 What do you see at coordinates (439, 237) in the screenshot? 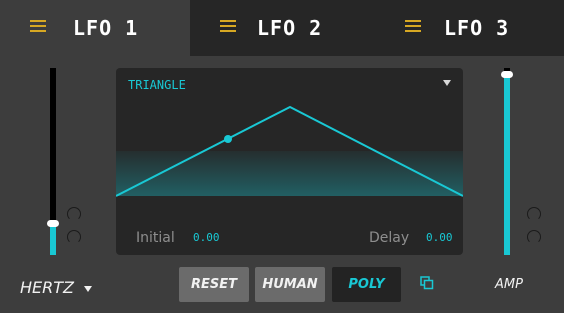
I see `delay-value: 0.00` at bounding box center [439, 237].